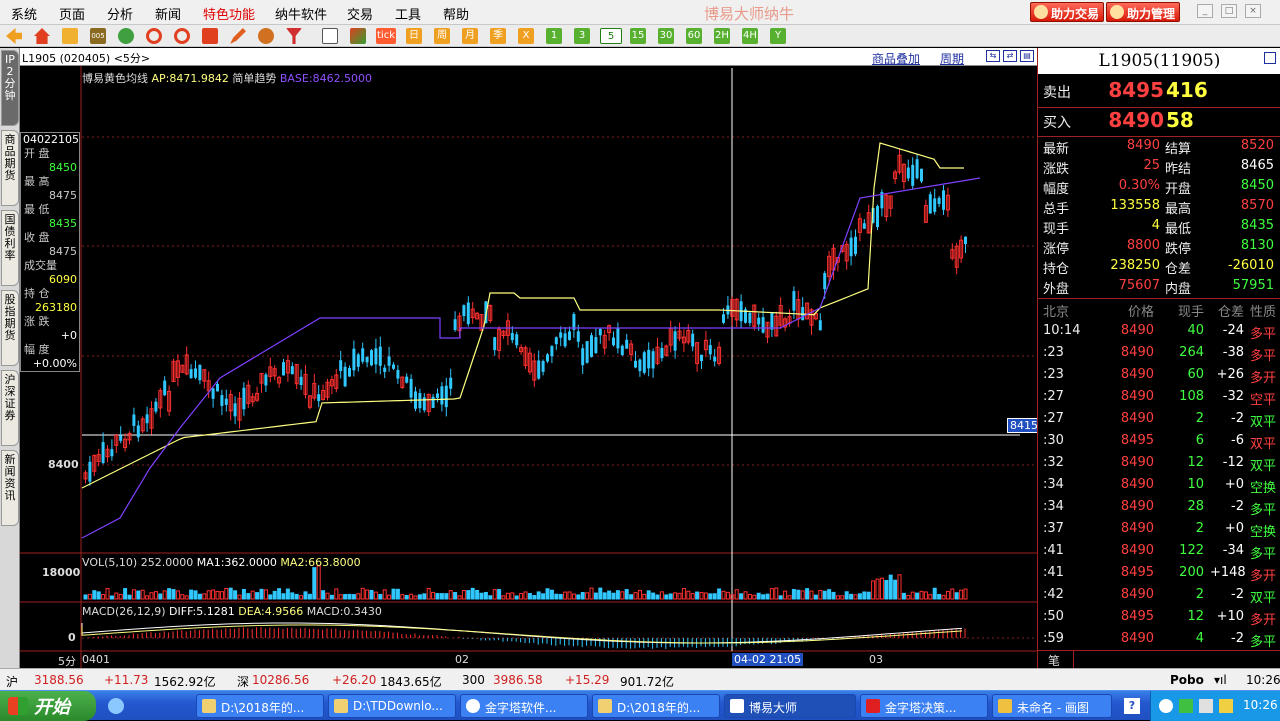 The image size is (1280, 721). I want to click on min30-button: 30, so click(666, 36).